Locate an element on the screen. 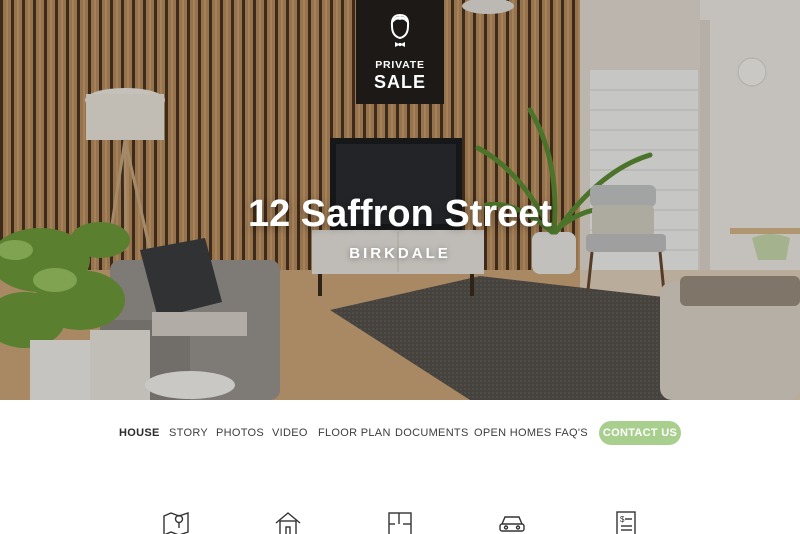 The height and width of the screenshot is (534, 800). contact-us-button: CONTACT US is located at coordinates (640, 433).